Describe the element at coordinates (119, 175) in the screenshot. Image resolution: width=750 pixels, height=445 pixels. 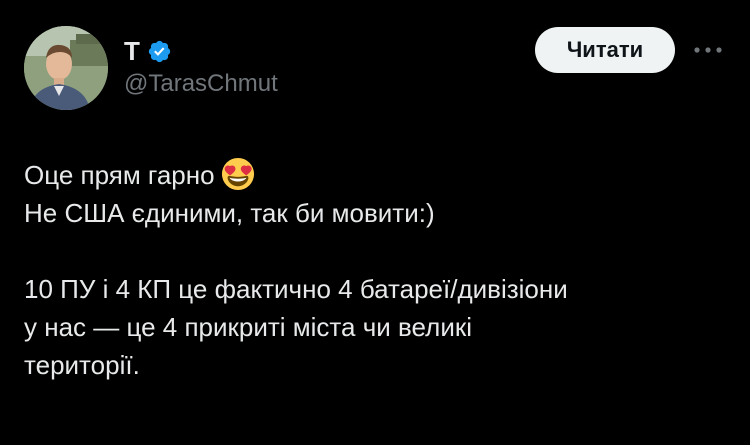
I see `tweet-line-1-text: Оце прям гарно` at that location.